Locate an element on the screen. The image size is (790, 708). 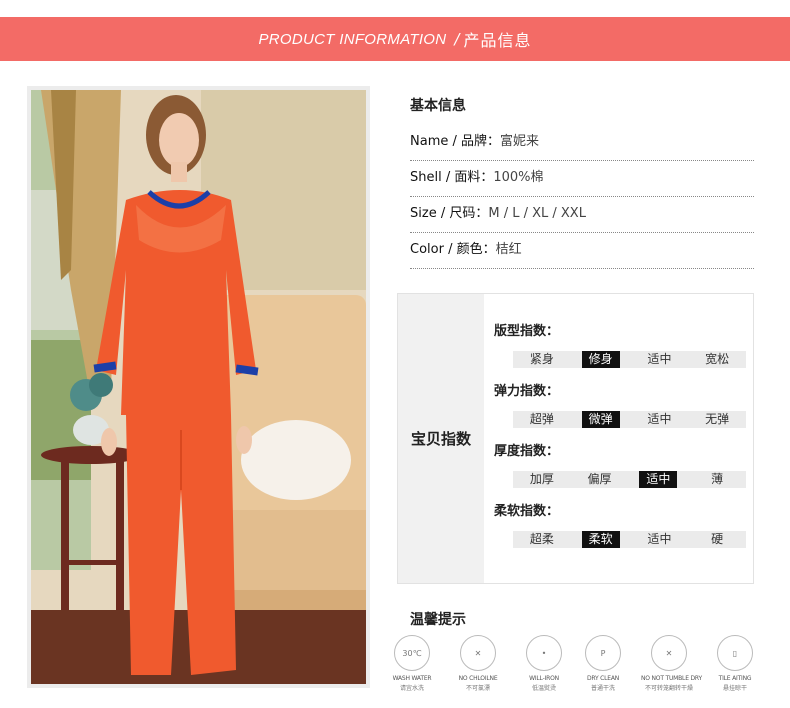
fit-index-scale: 紧身 修身 适中 宽松 is located at coordinates (629, 359).